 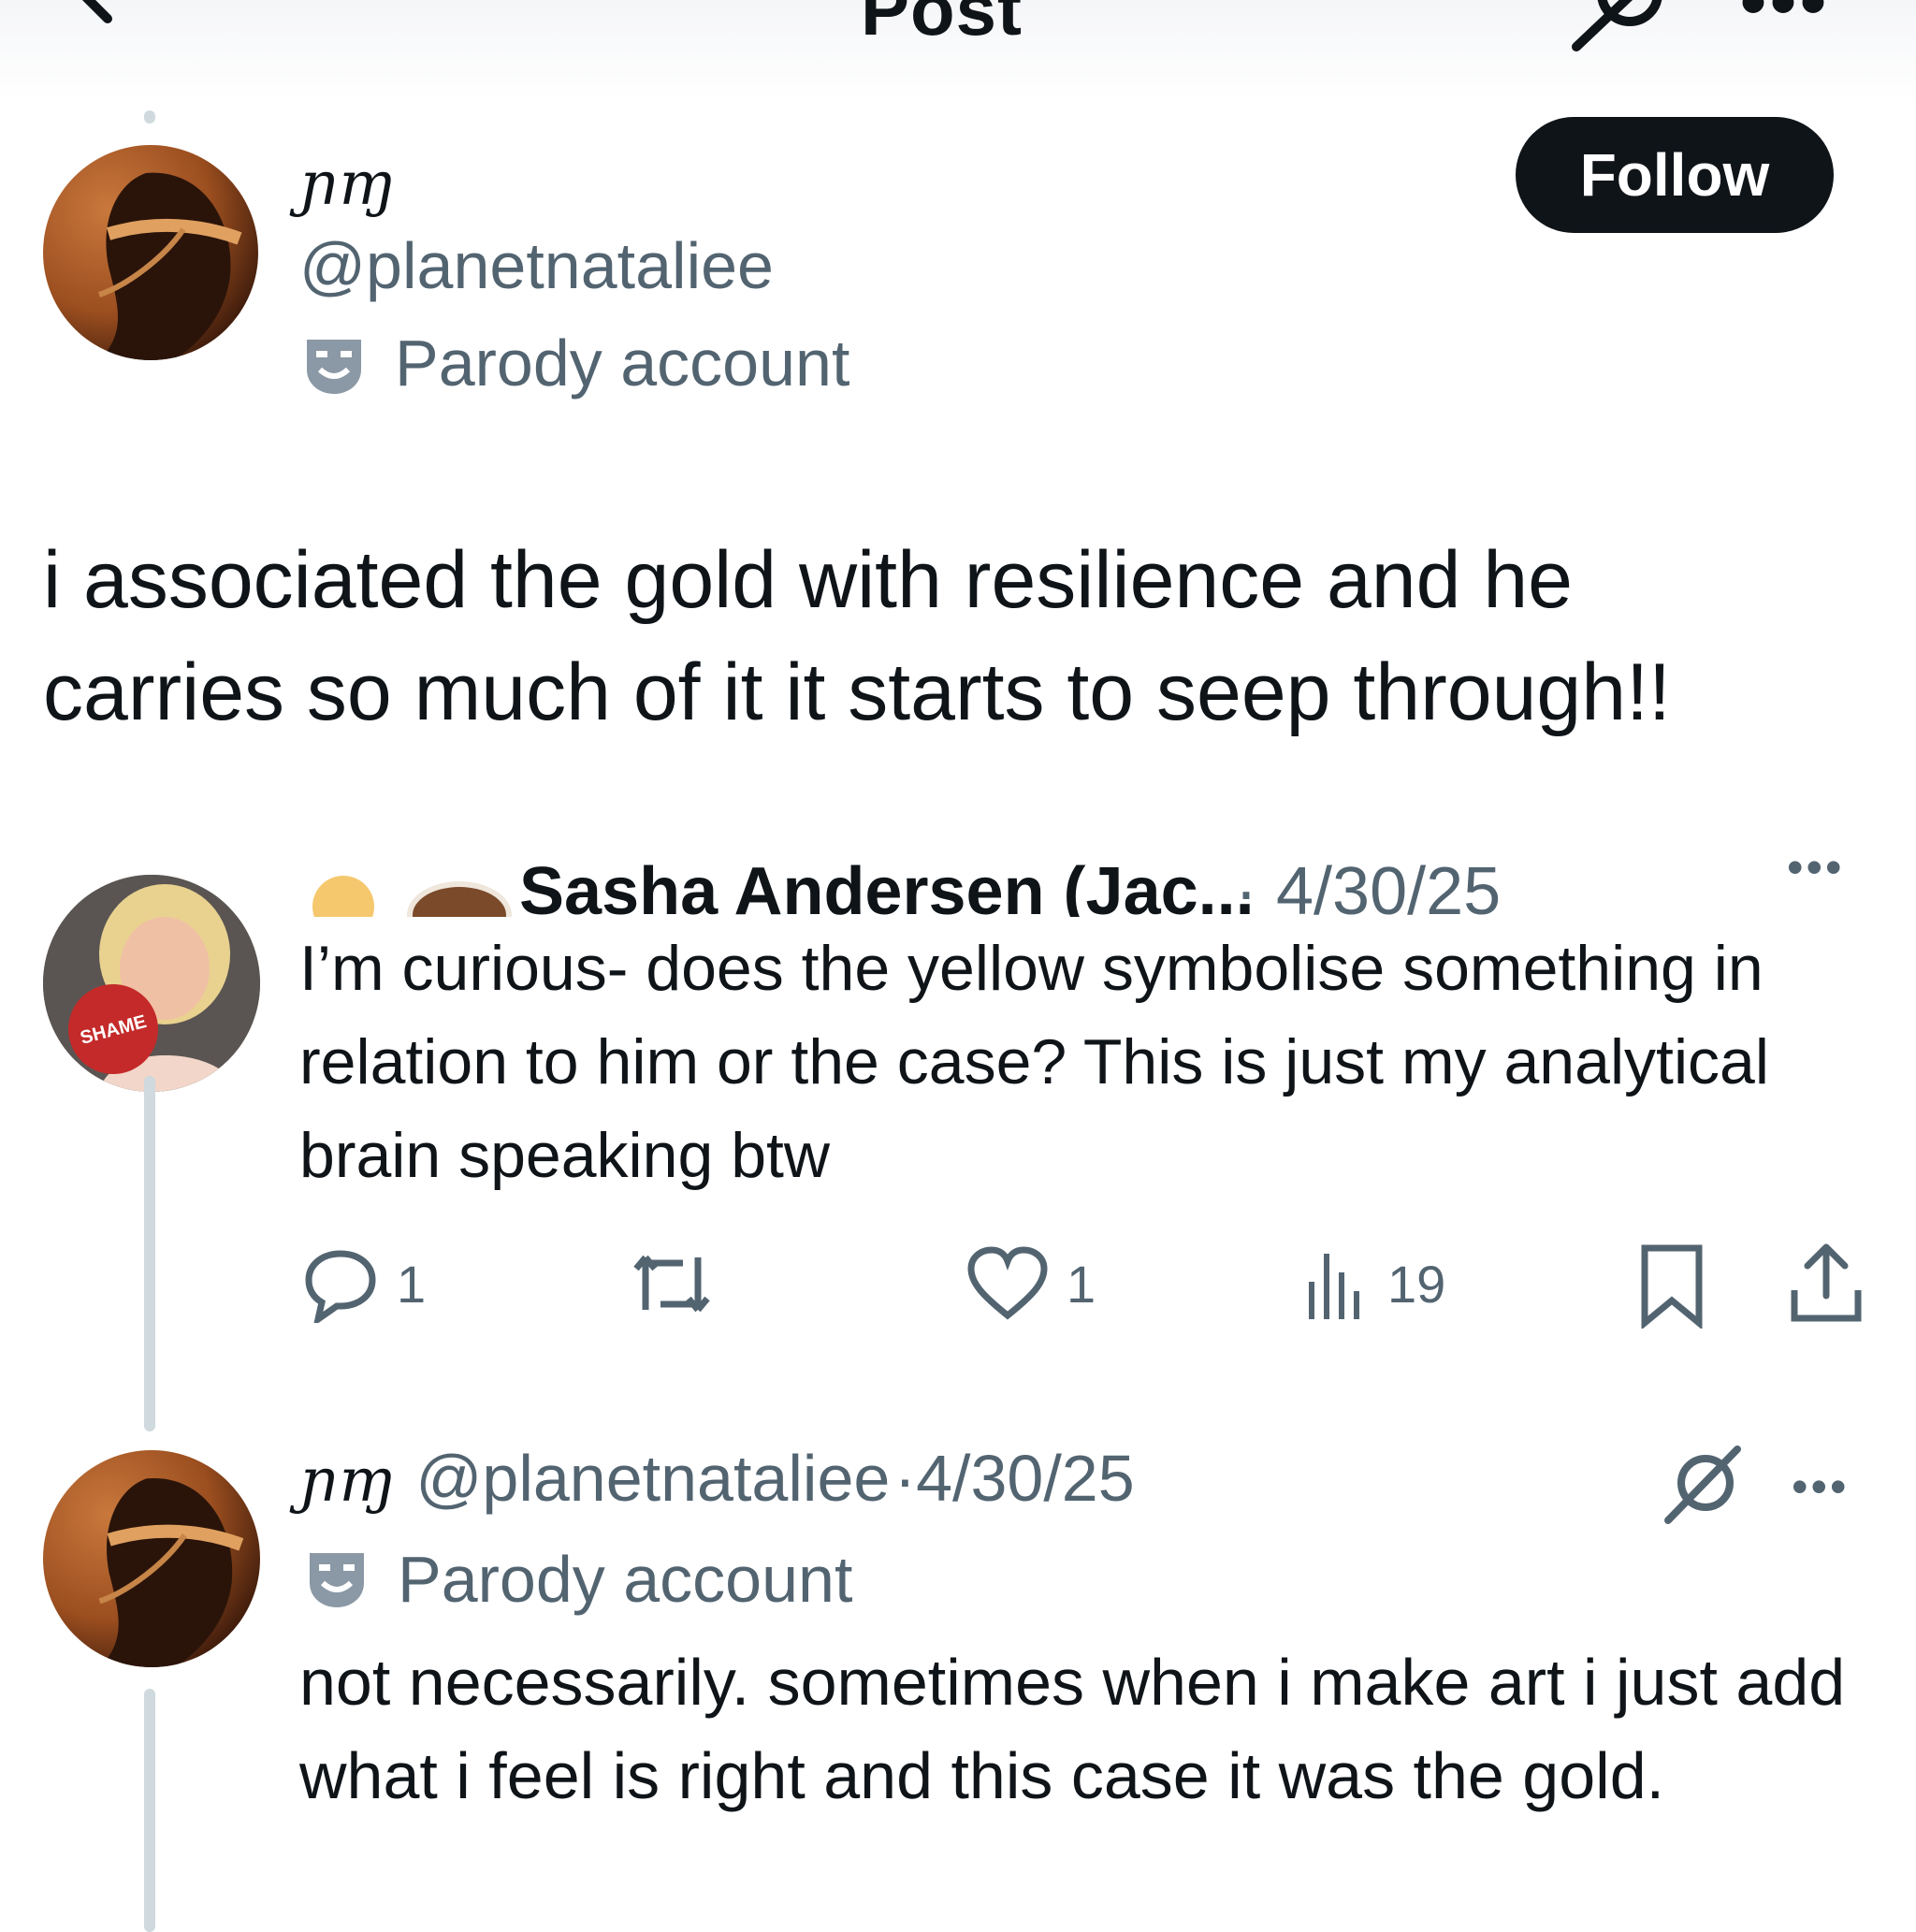 I want to click on reply2-header: ɲɱ @planetnataliee ·4/30/25, so click(x=1094, y=1488).